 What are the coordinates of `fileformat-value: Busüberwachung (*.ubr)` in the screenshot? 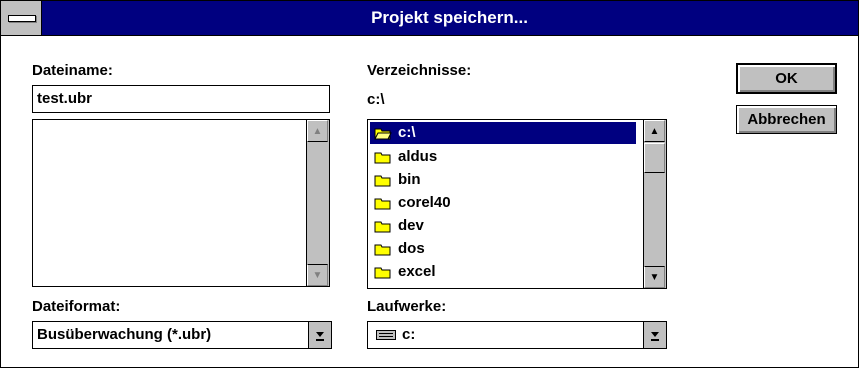 It's located at (124, 334).